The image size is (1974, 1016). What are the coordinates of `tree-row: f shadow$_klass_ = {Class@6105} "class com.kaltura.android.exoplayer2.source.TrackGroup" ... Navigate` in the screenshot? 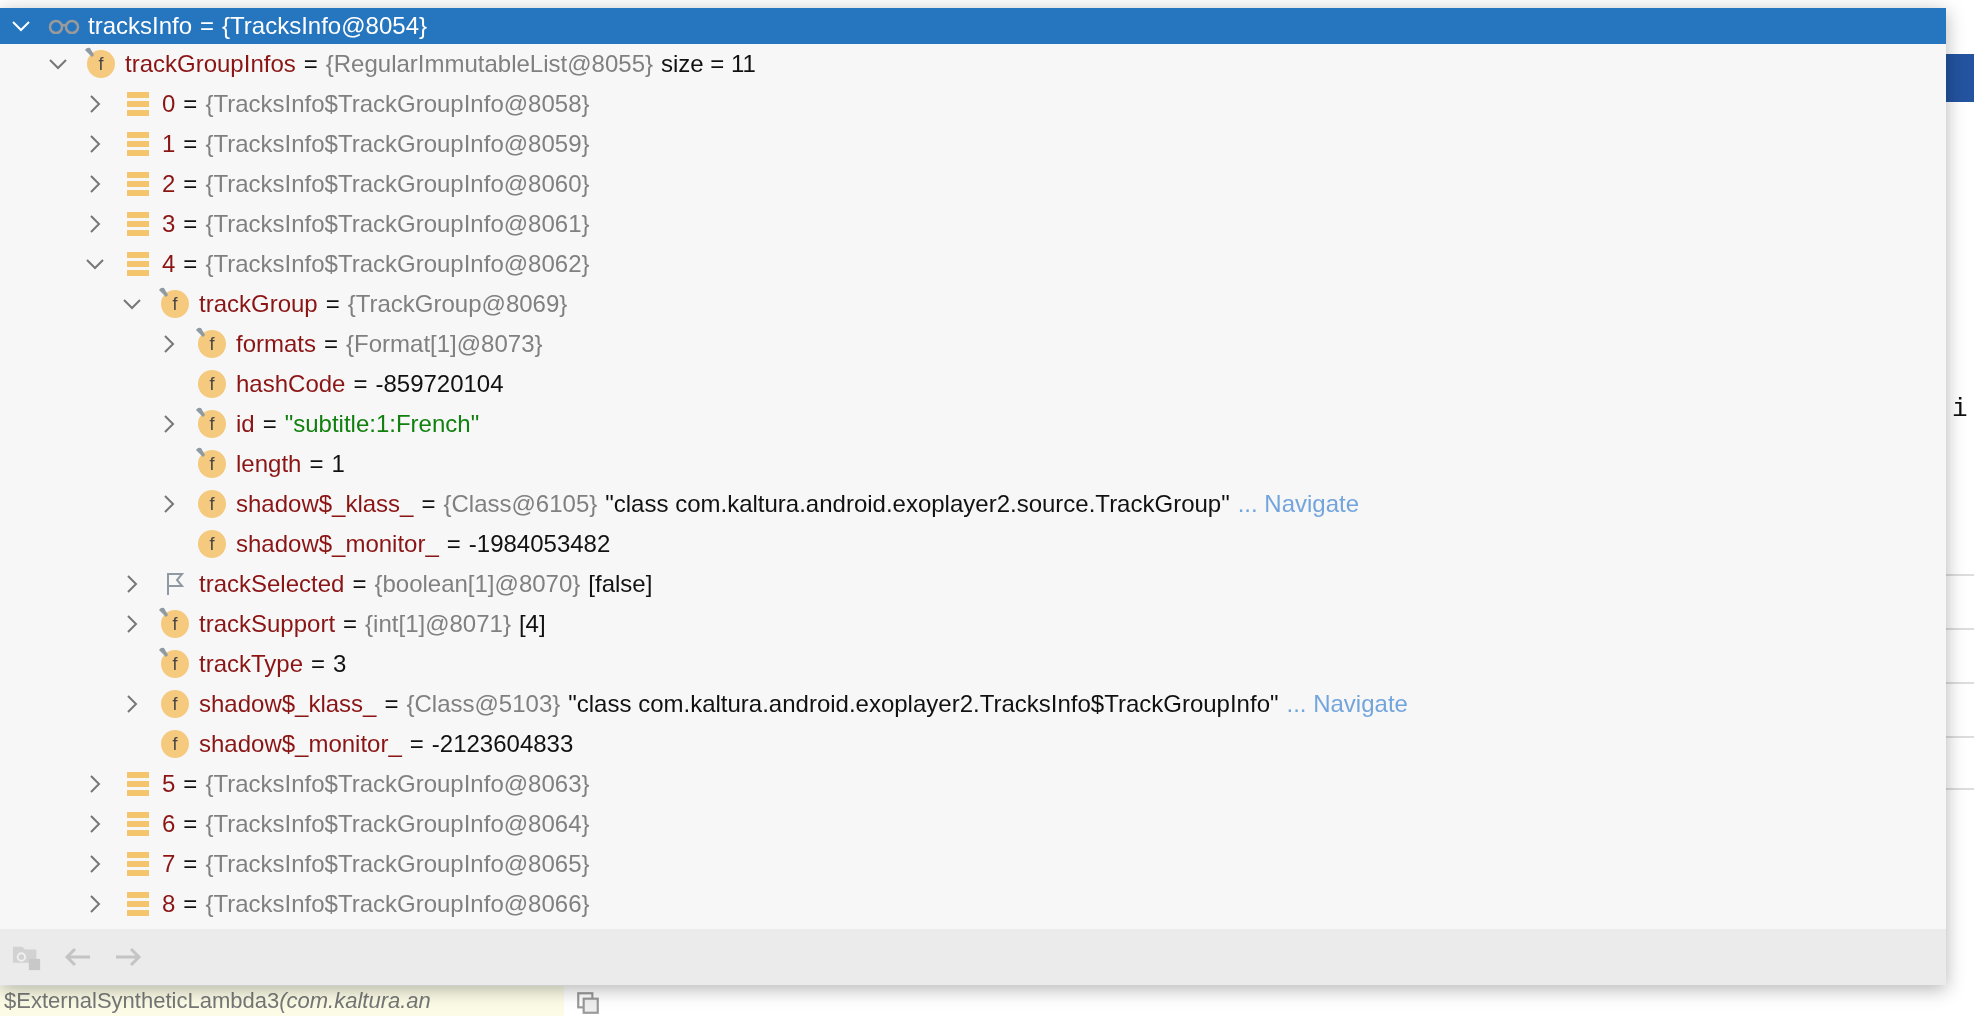 It's located at (973, 504).